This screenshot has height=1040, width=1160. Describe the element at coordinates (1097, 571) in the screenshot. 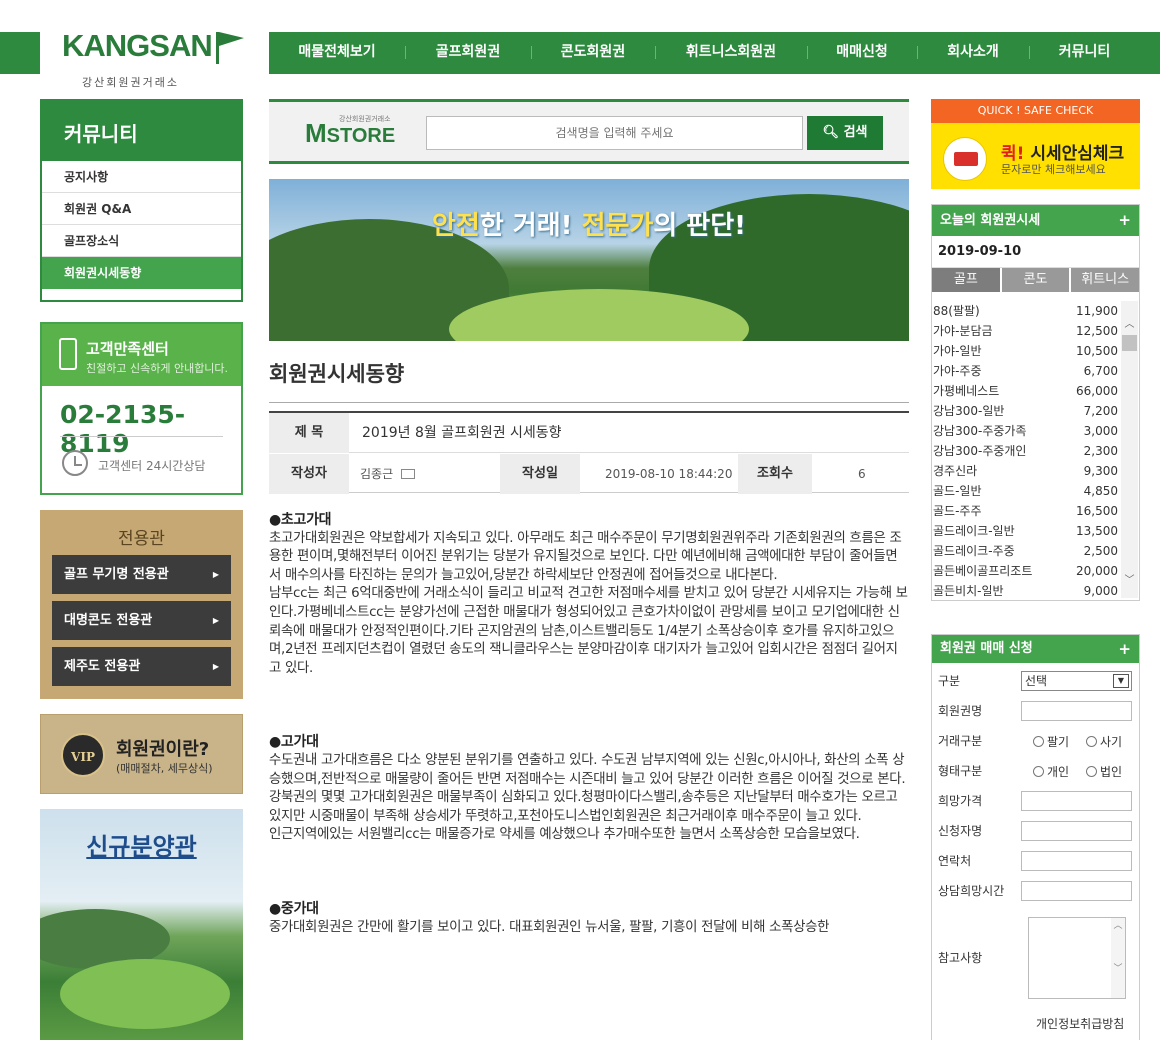

I see `club-price: 20,000` at that location.